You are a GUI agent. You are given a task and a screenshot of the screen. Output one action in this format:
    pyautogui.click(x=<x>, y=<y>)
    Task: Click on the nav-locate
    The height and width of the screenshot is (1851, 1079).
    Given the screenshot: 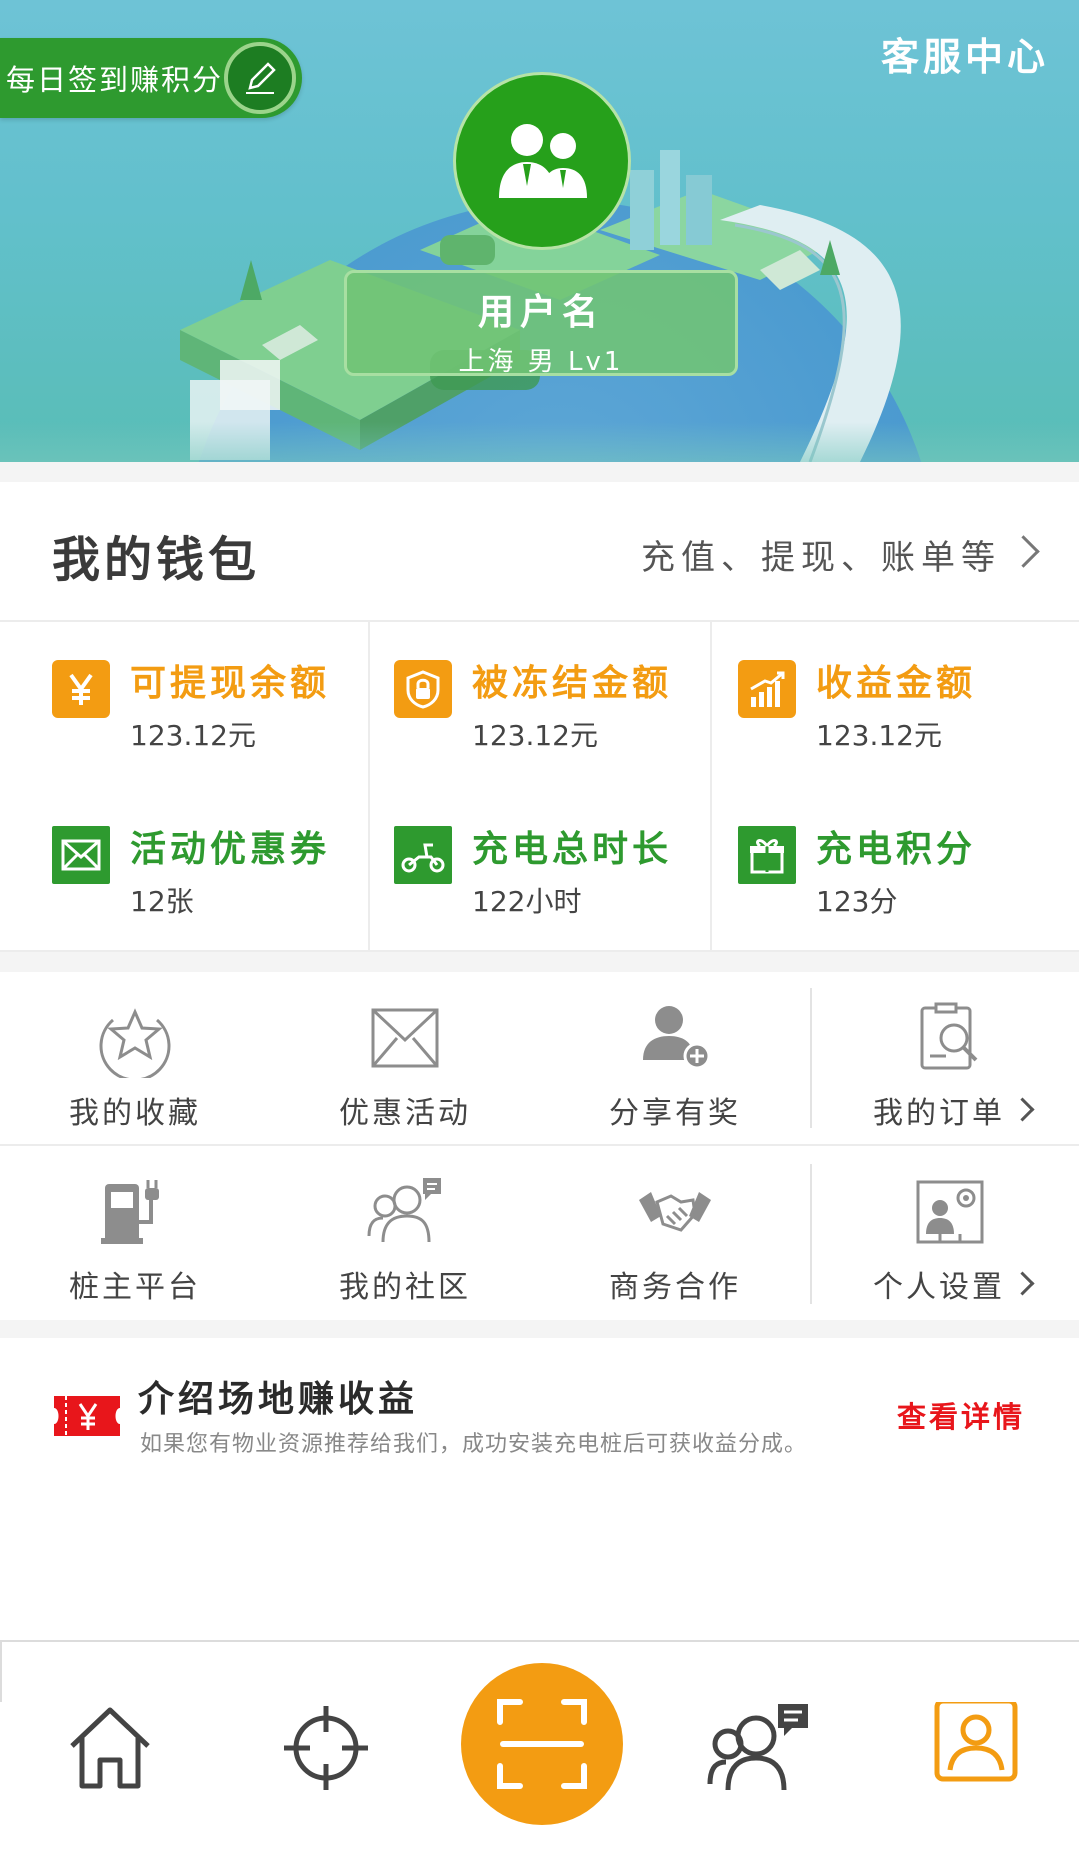 What is the action you would take?
    pyautogui.click(x=326, y=1748)
    